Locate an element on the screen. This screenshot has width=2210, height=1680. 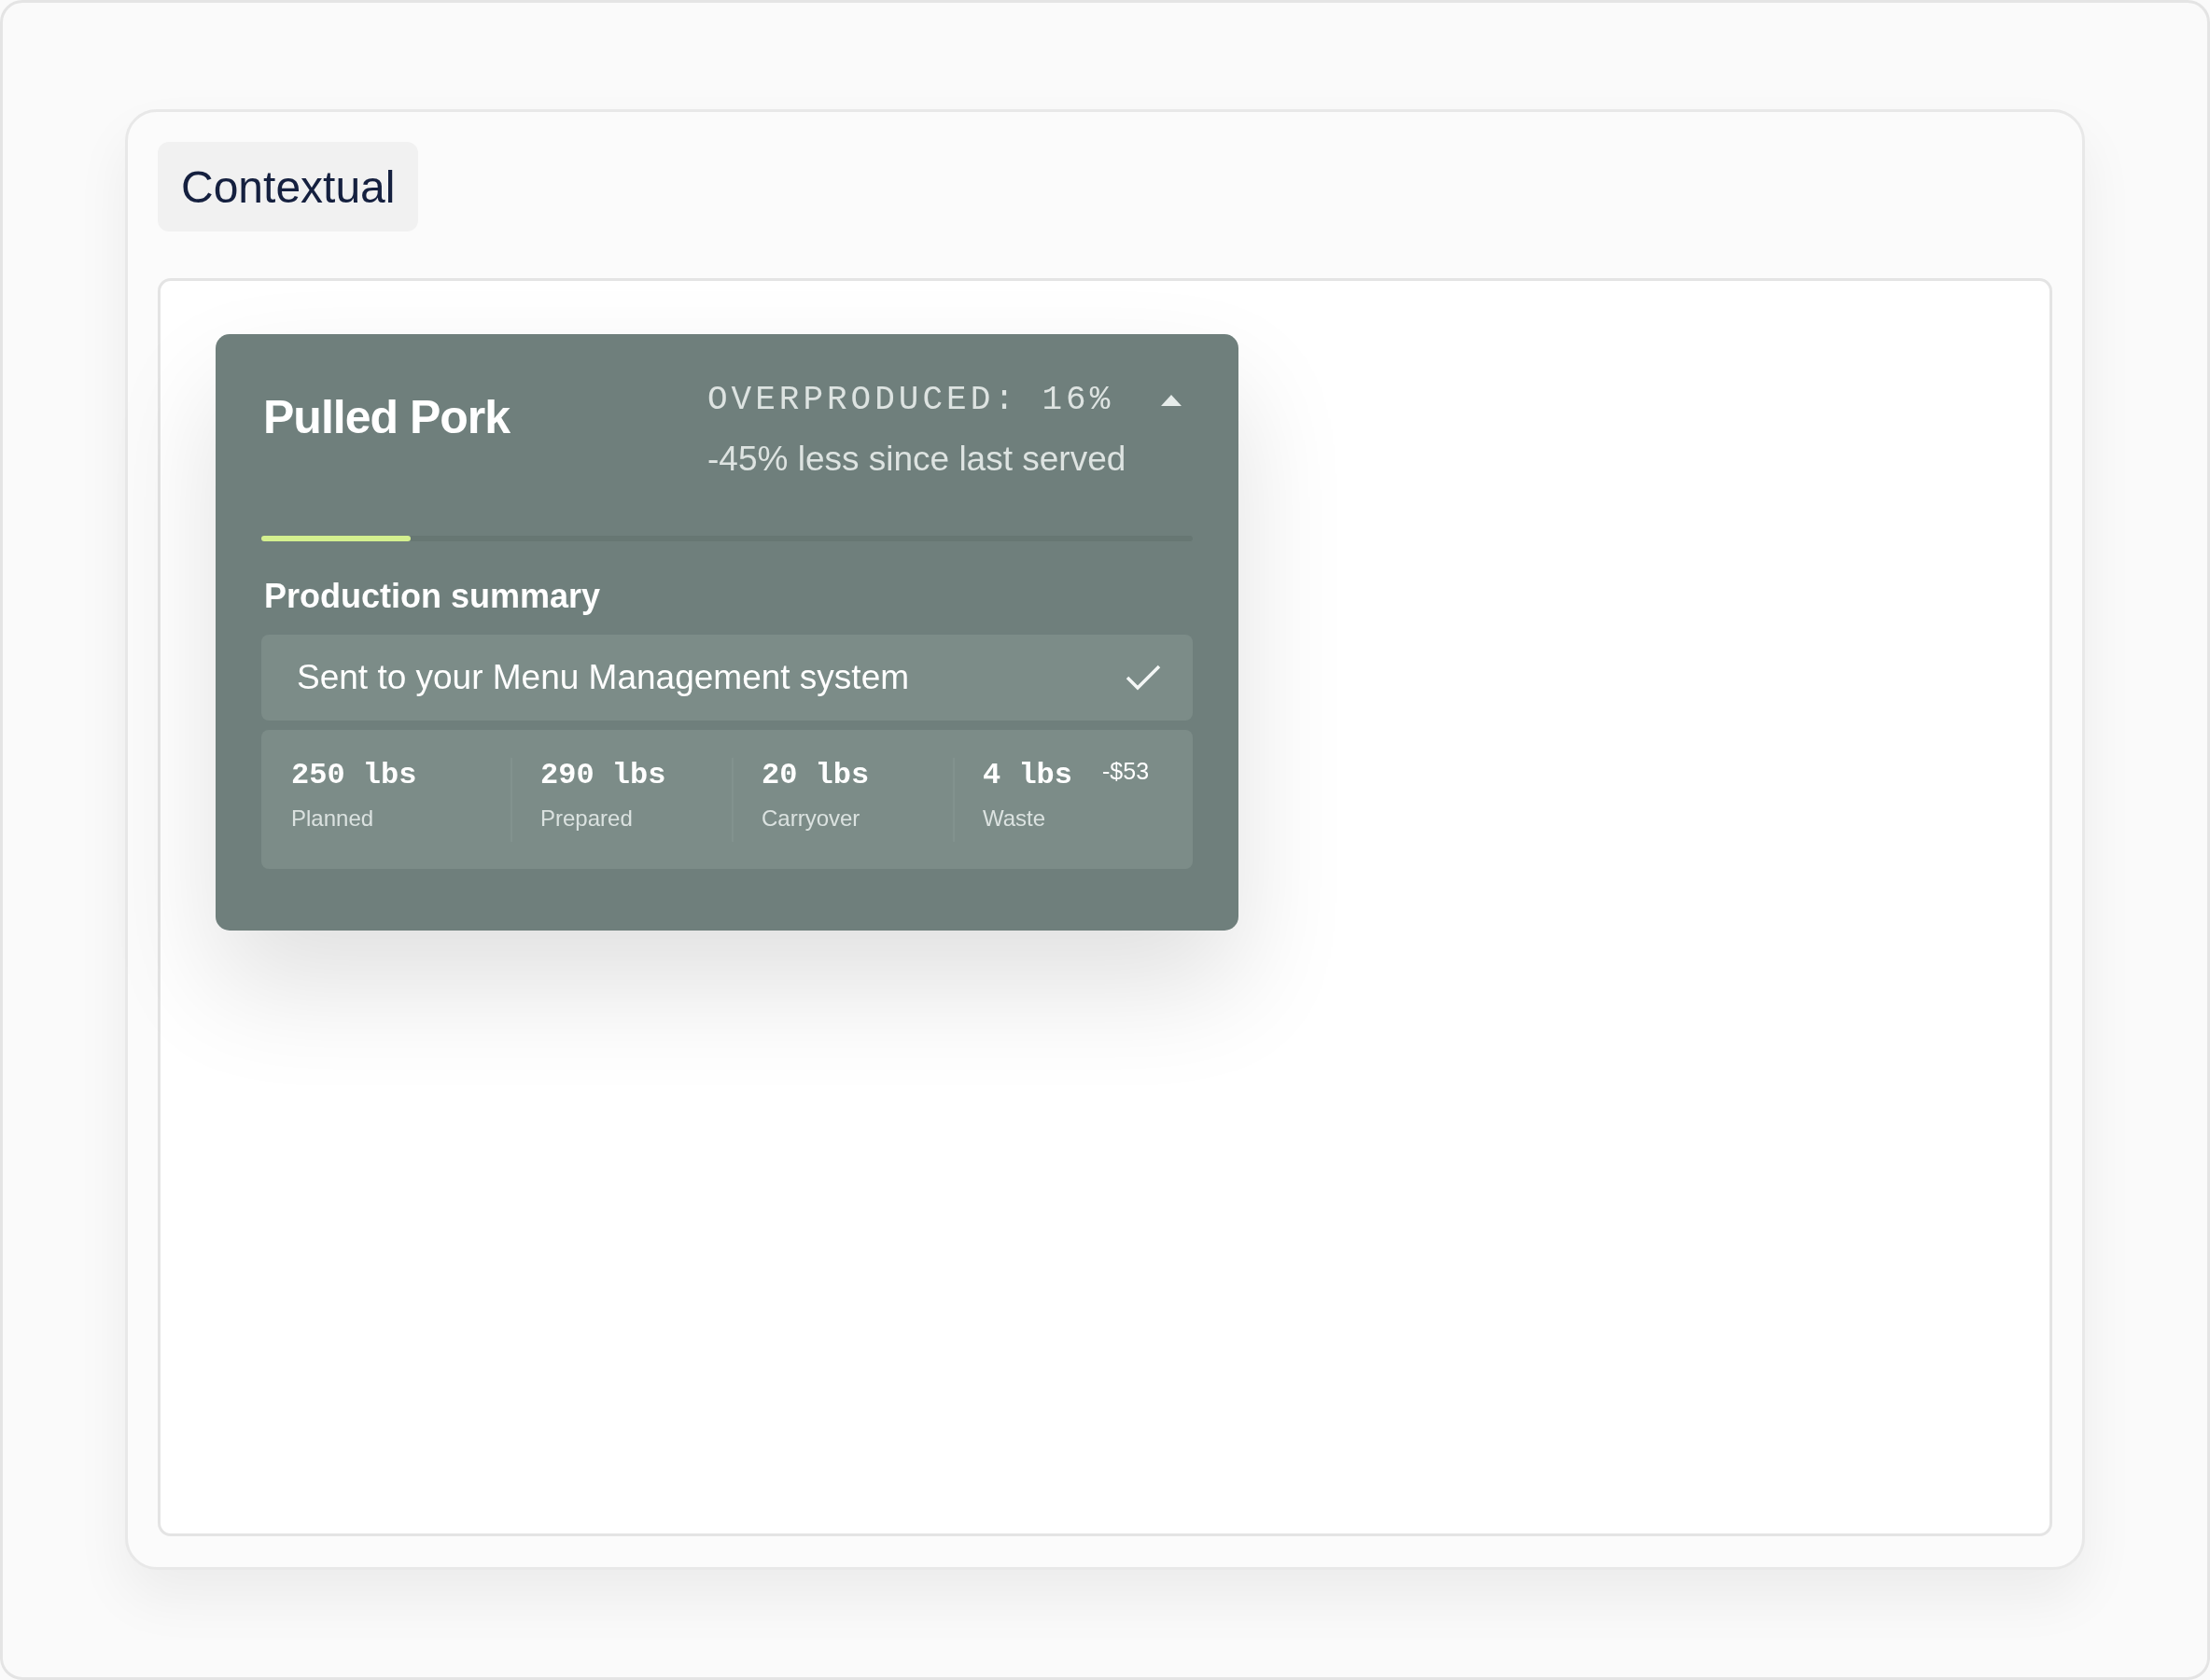
stat-value: 250 lbs is located at coordinates (354, 775).